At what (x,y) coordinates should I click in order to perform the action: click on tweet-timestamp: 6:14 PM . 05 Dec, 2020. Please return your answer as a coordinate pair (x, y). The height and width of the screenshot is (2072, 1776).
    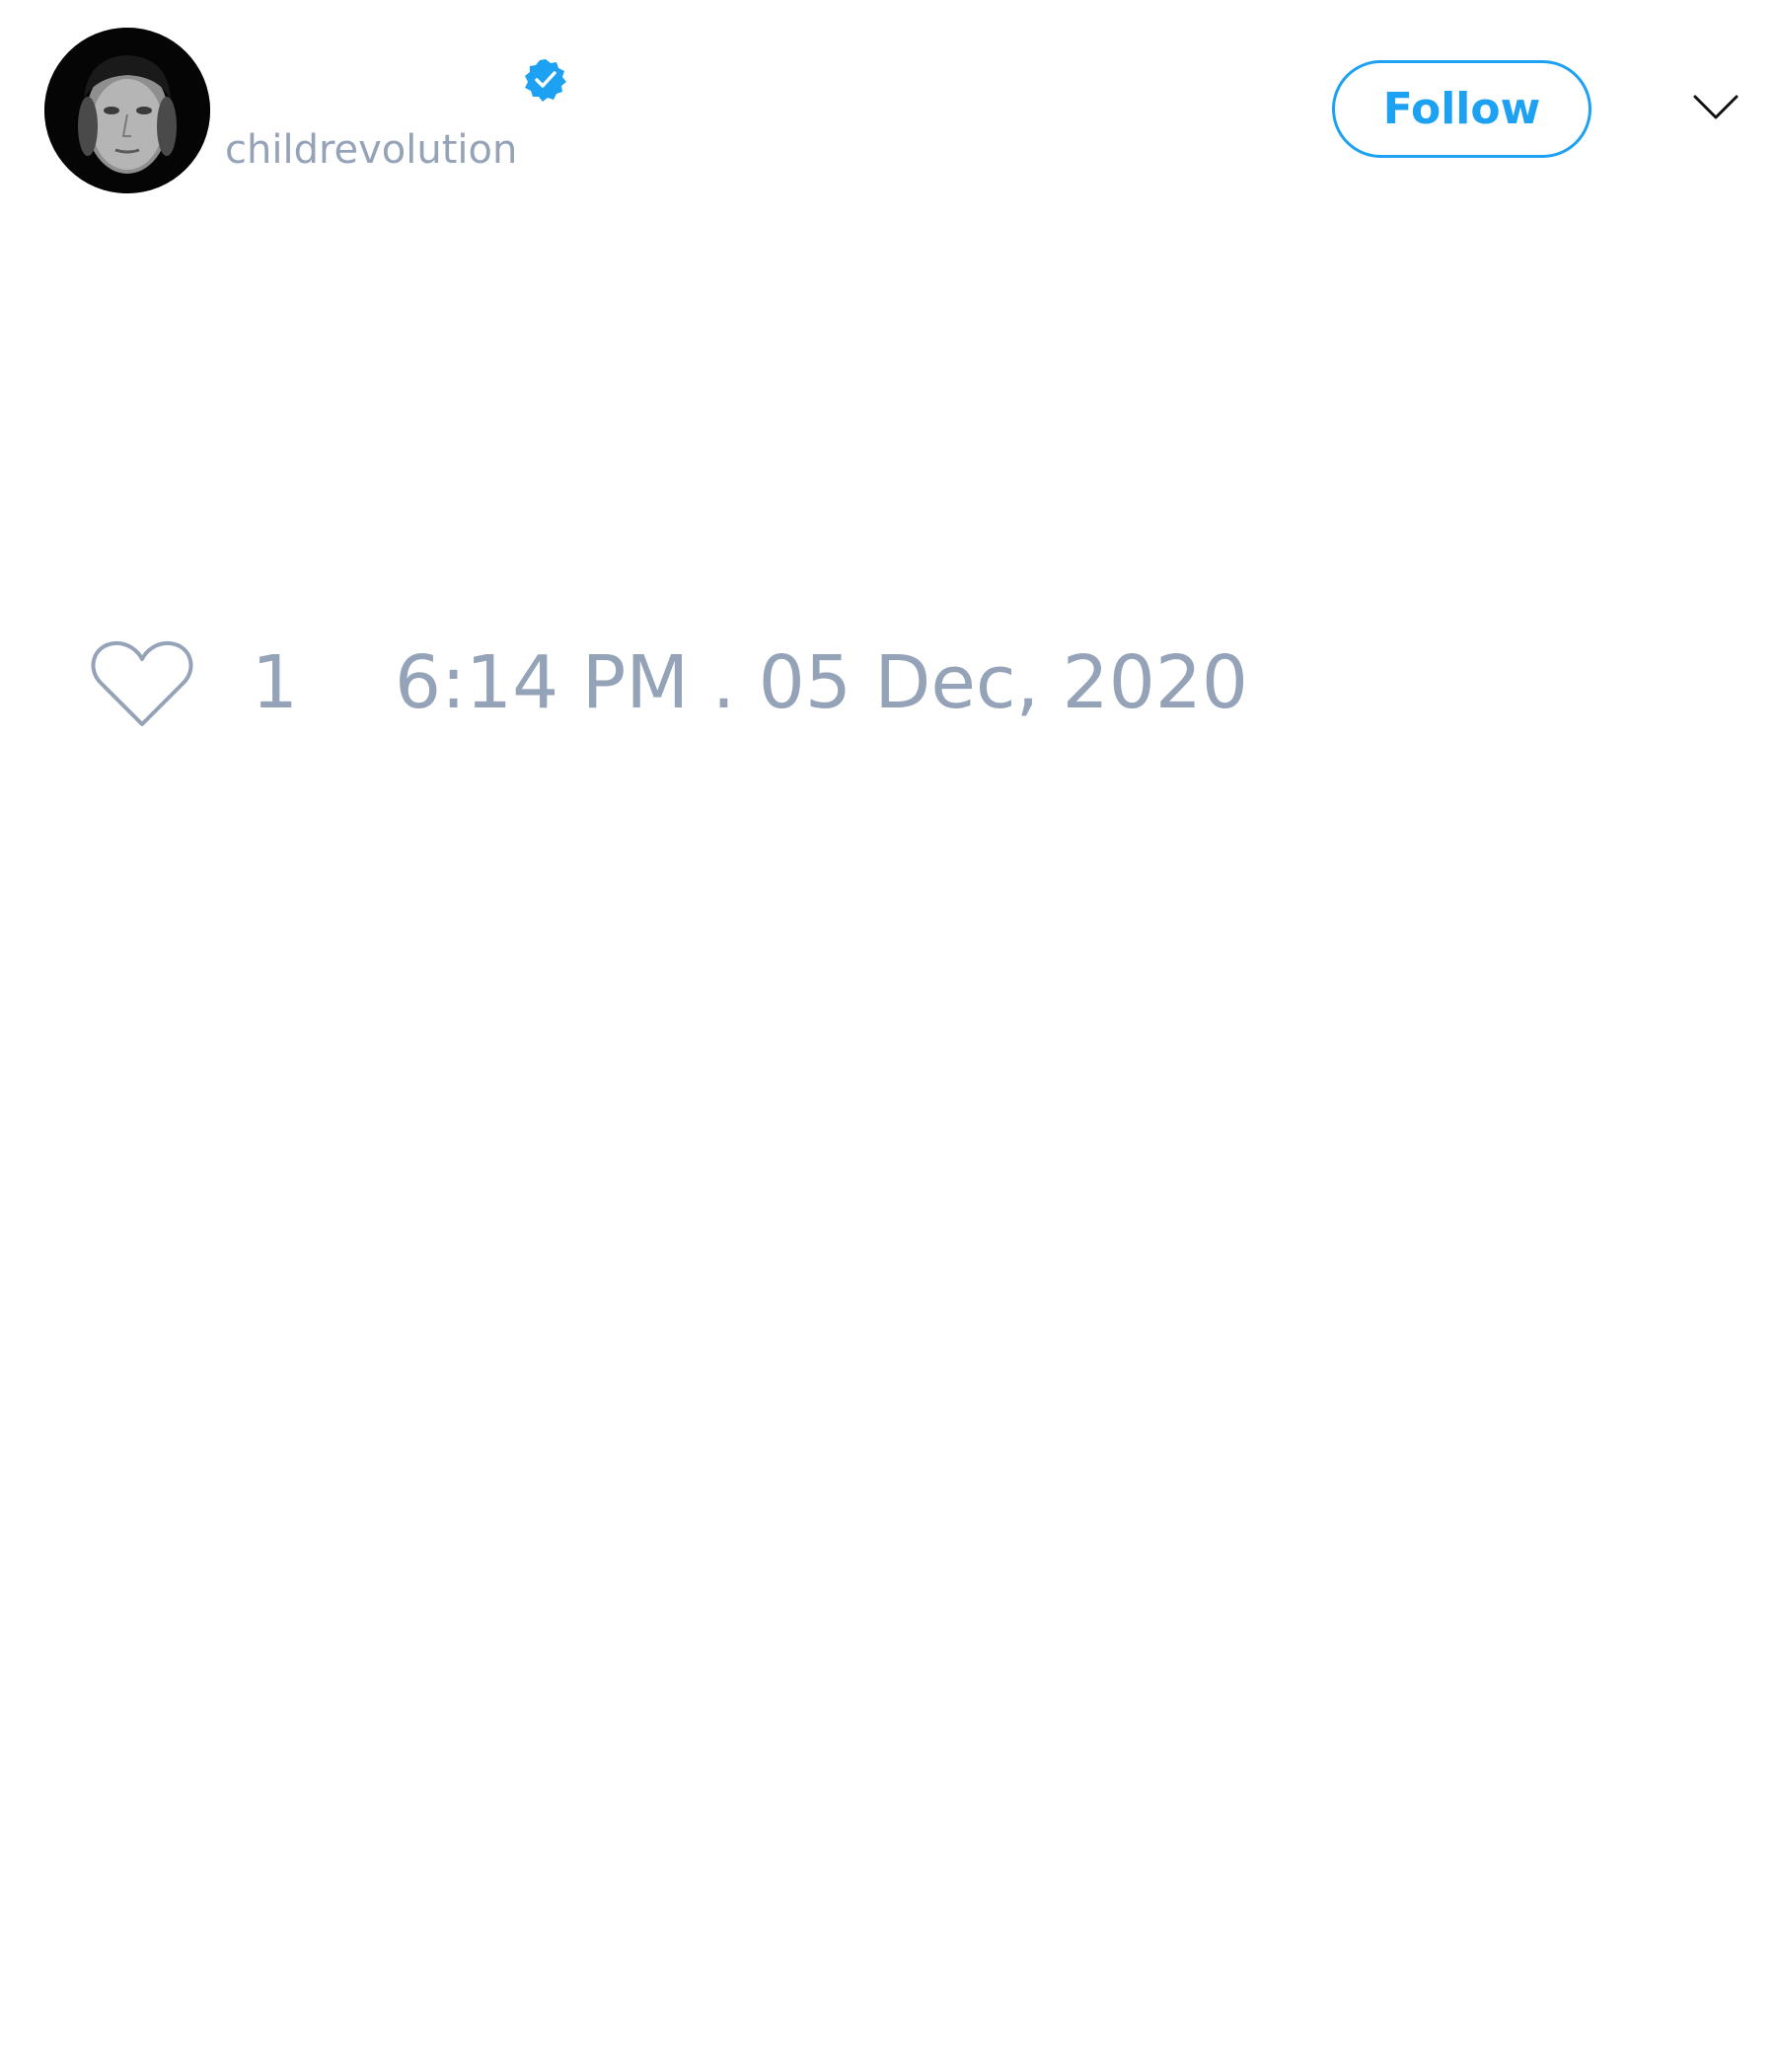
    Looking at the image, I should click on (822, 683).